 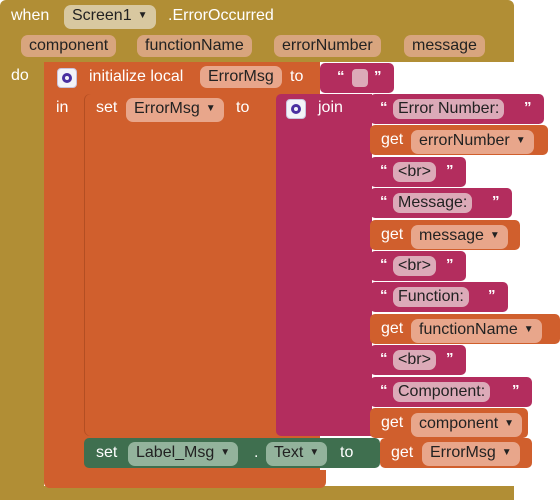 What do you see at coordinates (360, 78) in the screenshot?
I see `empty-text-field` at bounding box center [360, 78].